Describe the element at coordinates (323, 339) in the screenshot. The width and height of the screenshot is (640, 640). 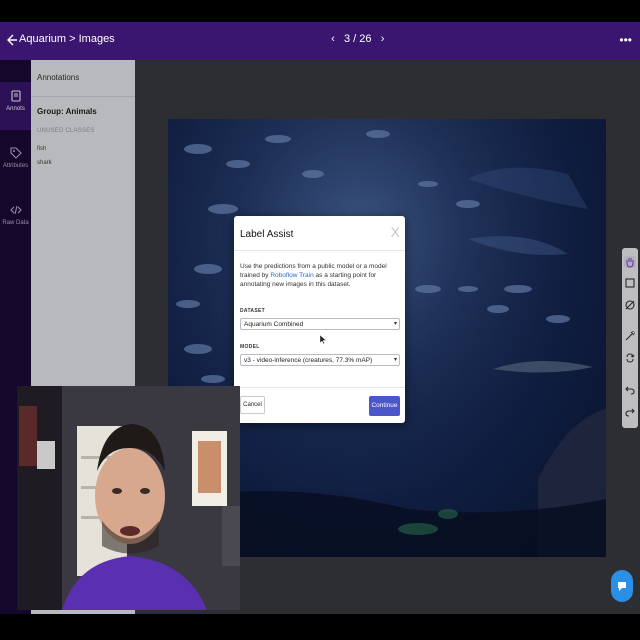
I see `mouse-cursor-icon` at that location.